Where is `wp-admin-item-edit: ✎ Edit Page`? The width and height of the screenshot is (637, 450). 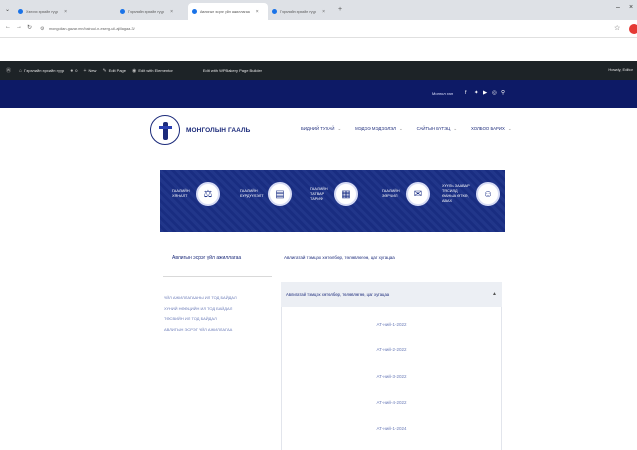
wp-admin-item-edit: ✎ Edit Page is located at coordinates (114, 71).